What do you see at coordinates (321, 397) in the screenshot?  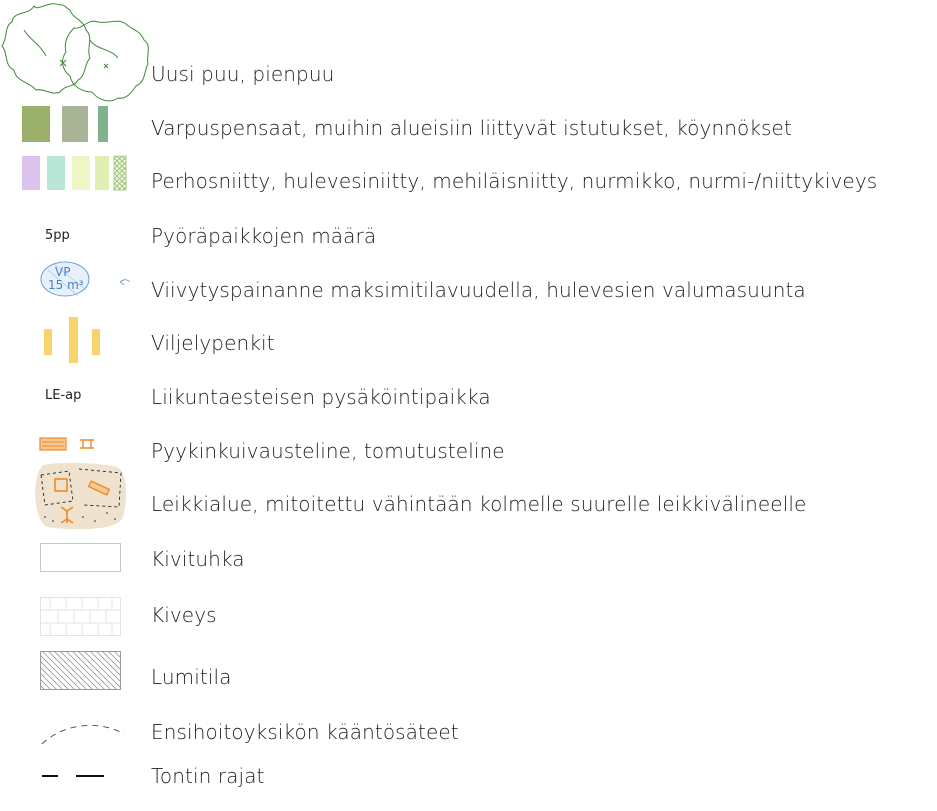 I see `legend-label-accessible-parking: Liikuntaesteisen pysäköintipaikka` at bounding box center [321, 397].